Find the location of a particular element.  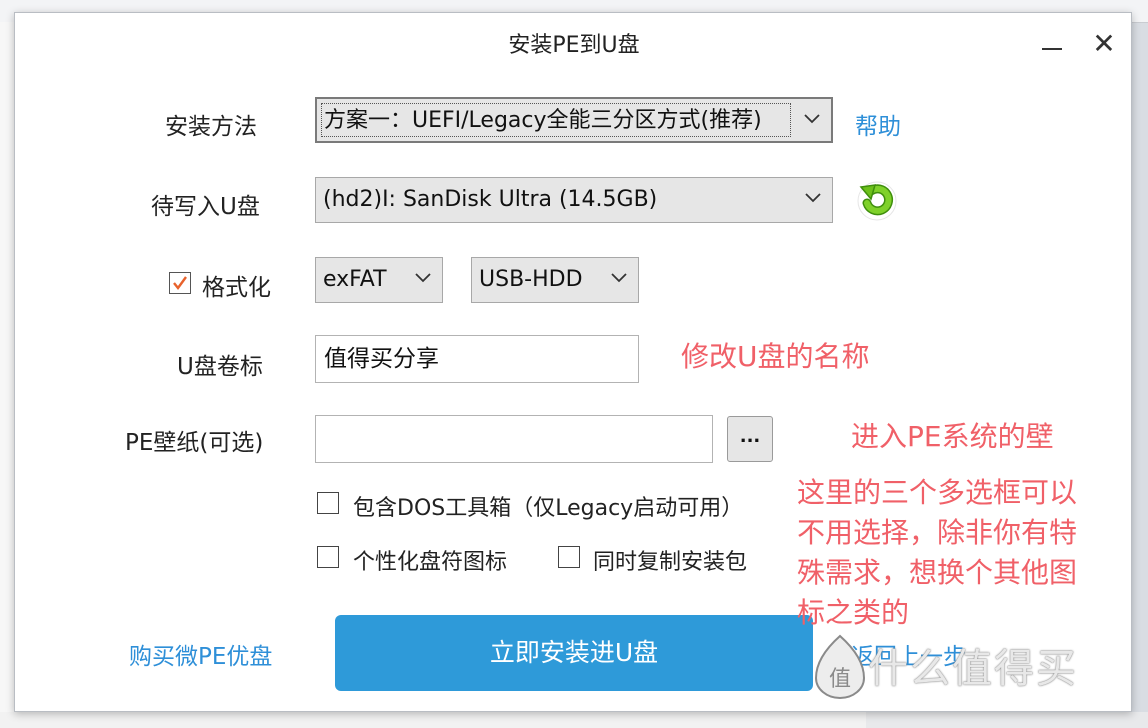

dialog-title: 安装PE到U盘 is located at coordinates (574, 45).